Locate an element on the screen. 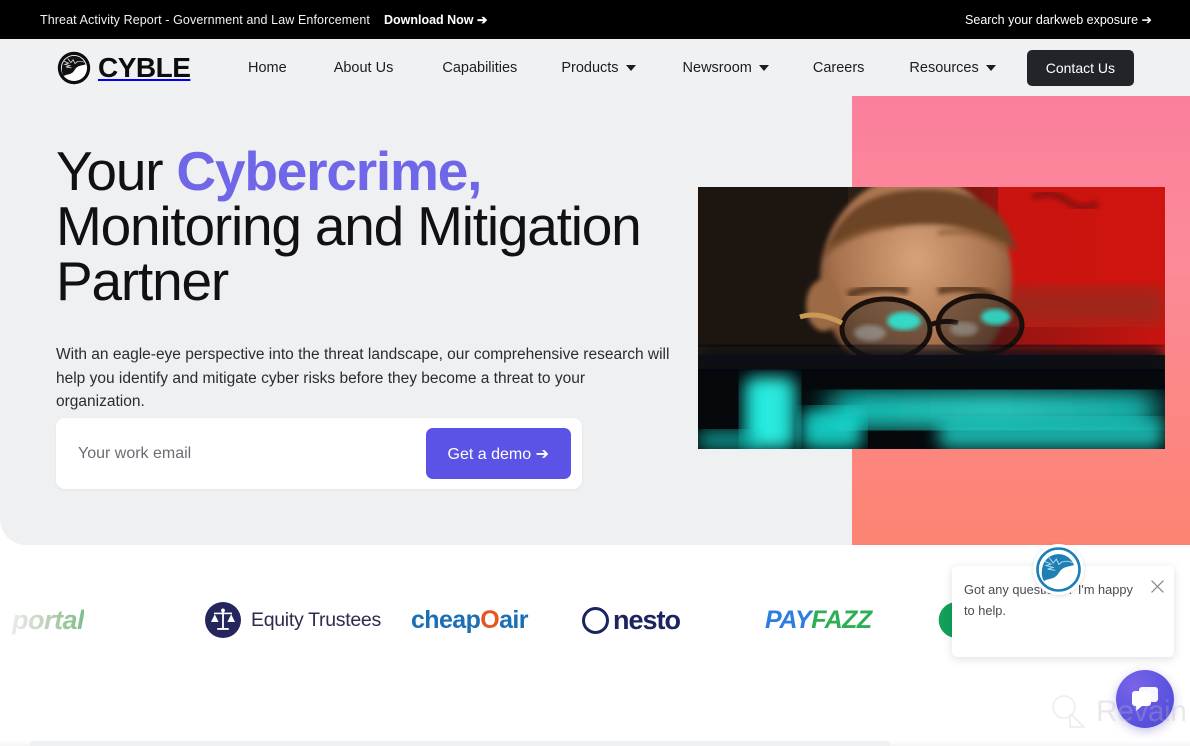 This screenshot has width=1190, height=746. payfazz-pay-wordmark: PAY is located at coordinates (788, 619).